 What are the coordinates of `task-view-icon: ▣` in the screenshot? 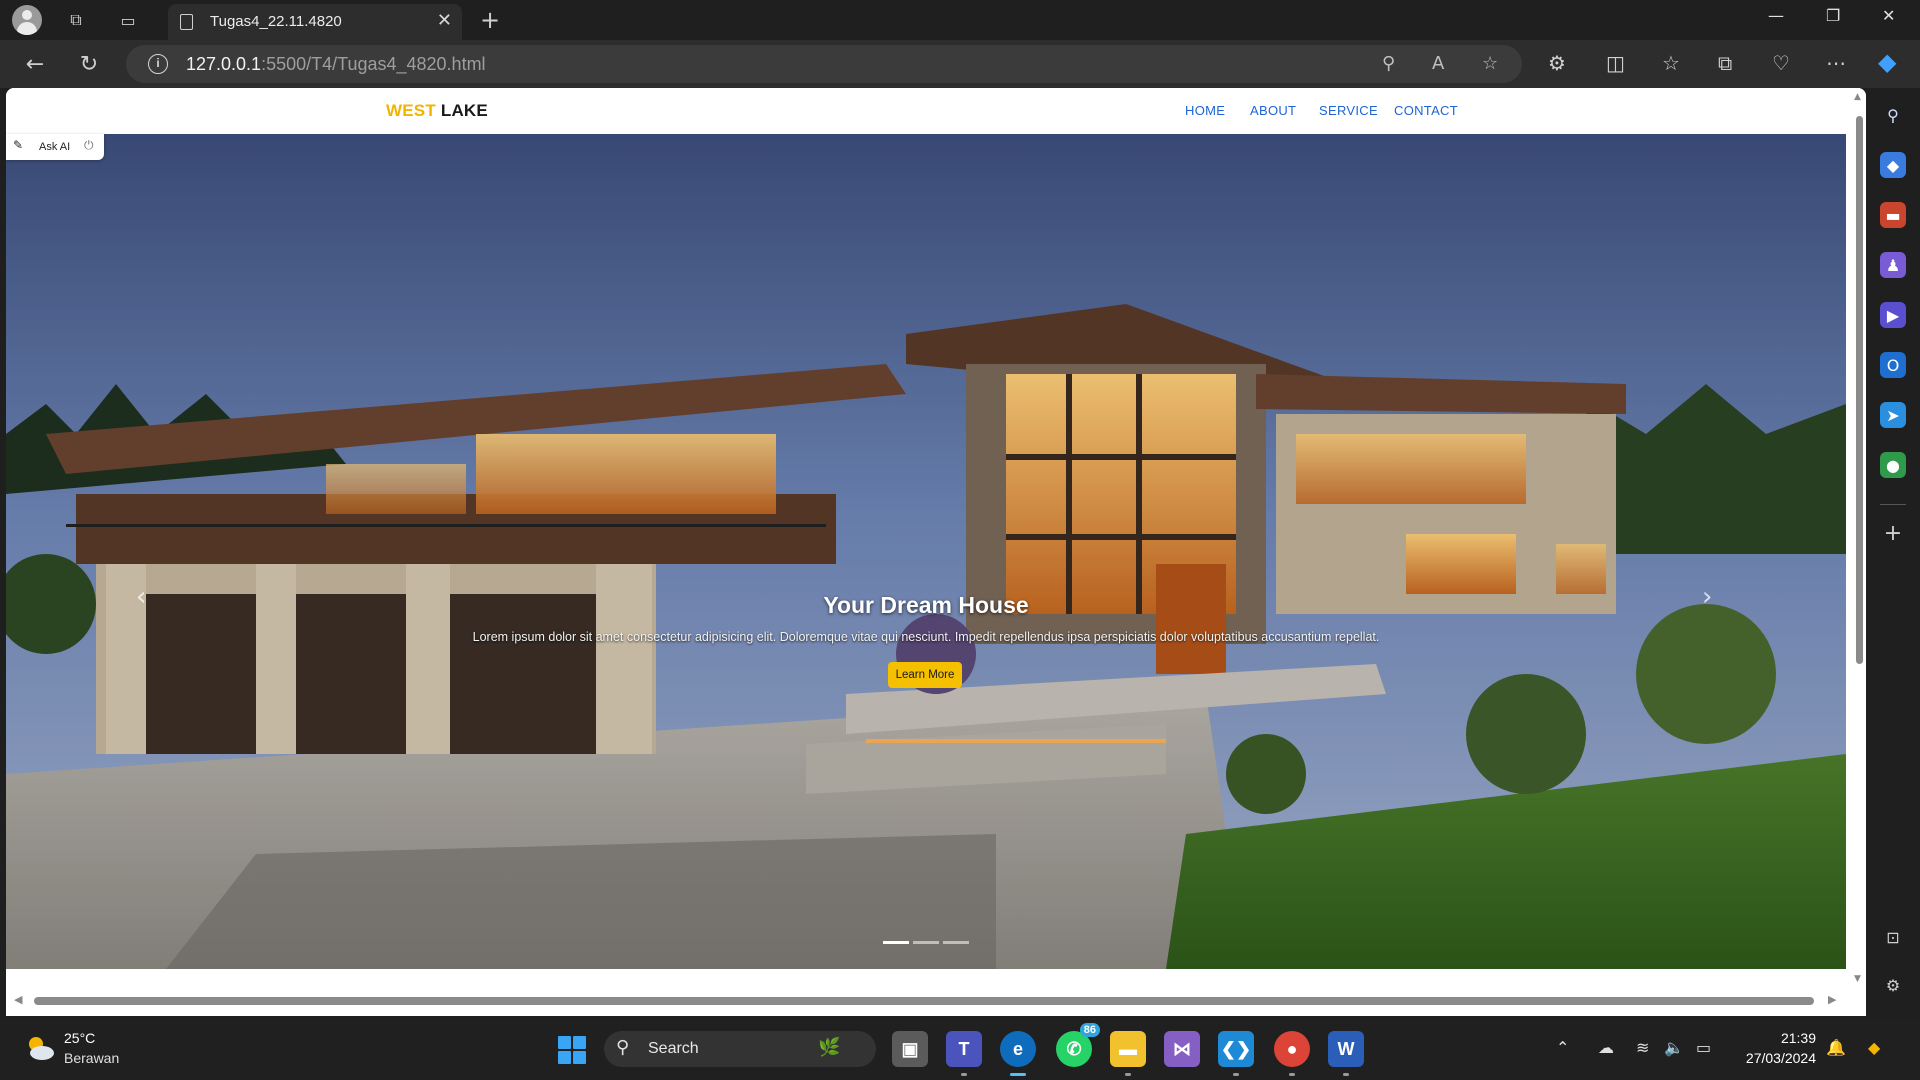 It's located at (910, 1049).